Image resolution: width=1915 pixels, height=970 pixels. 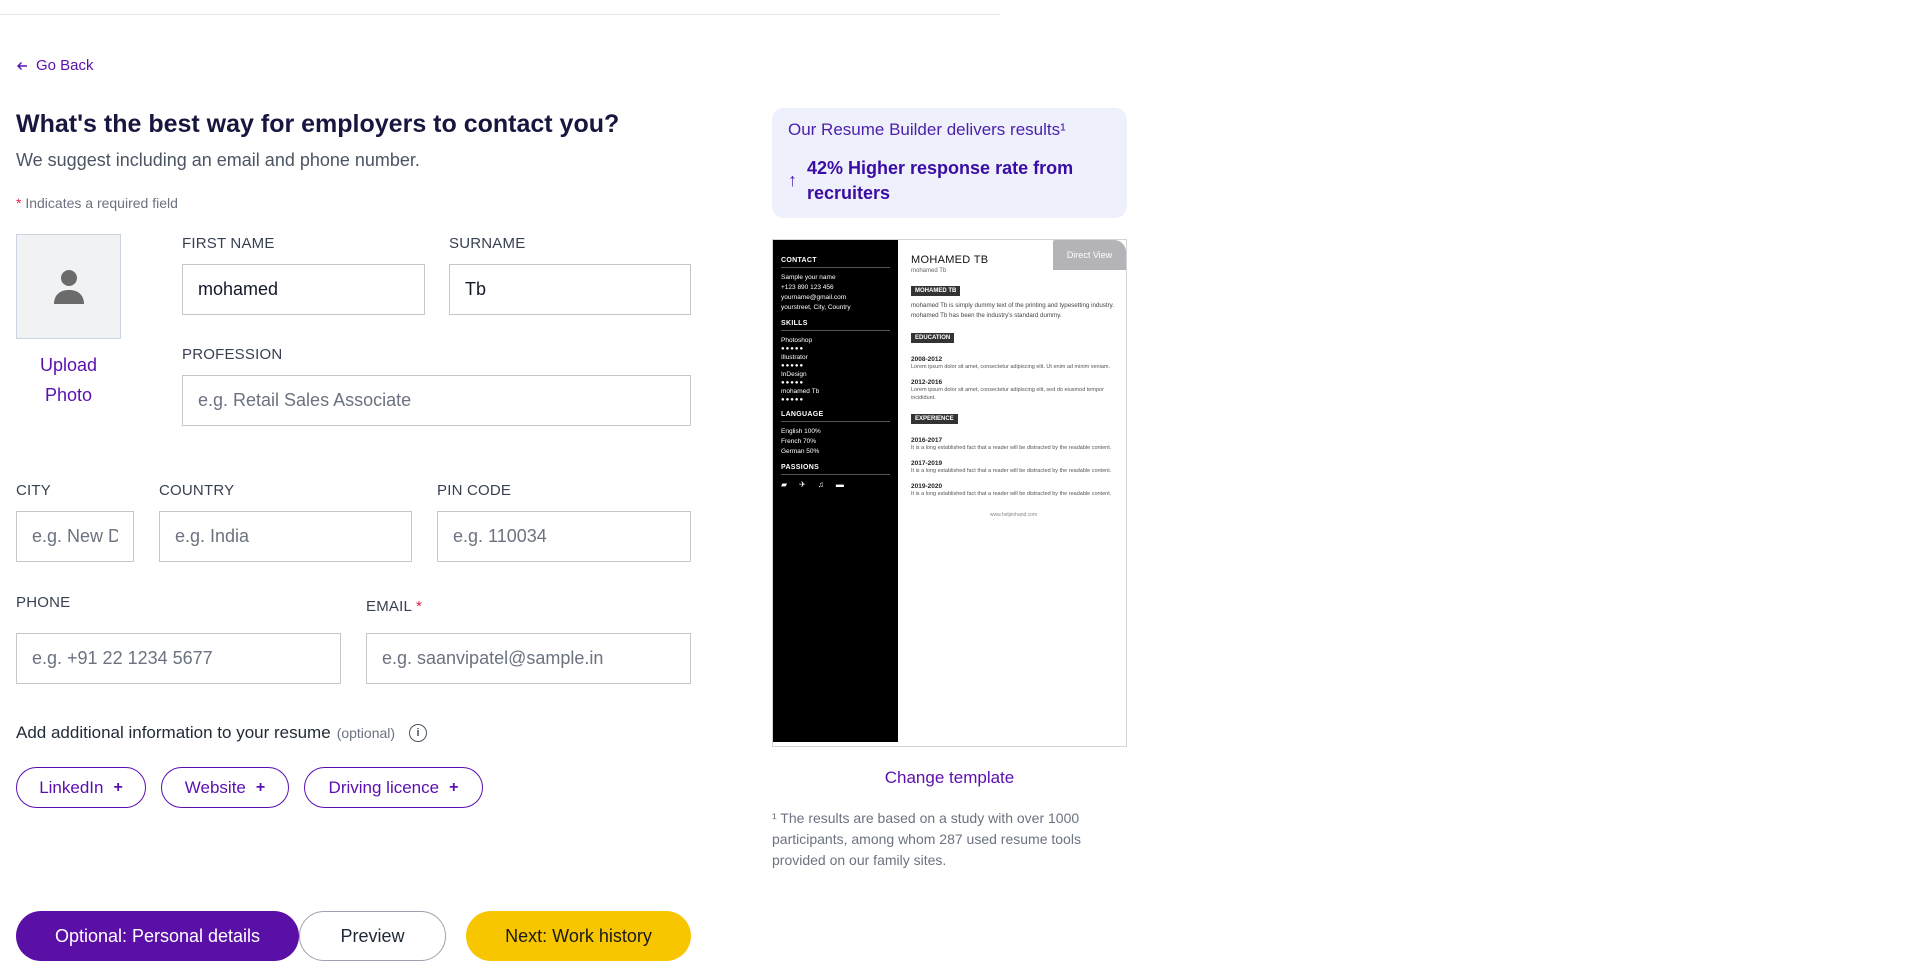 What do you see at coordinates (1089, 255) in the screenshot?
I see `direct-view-button: Direct View` at bounding box center [1089, 255].